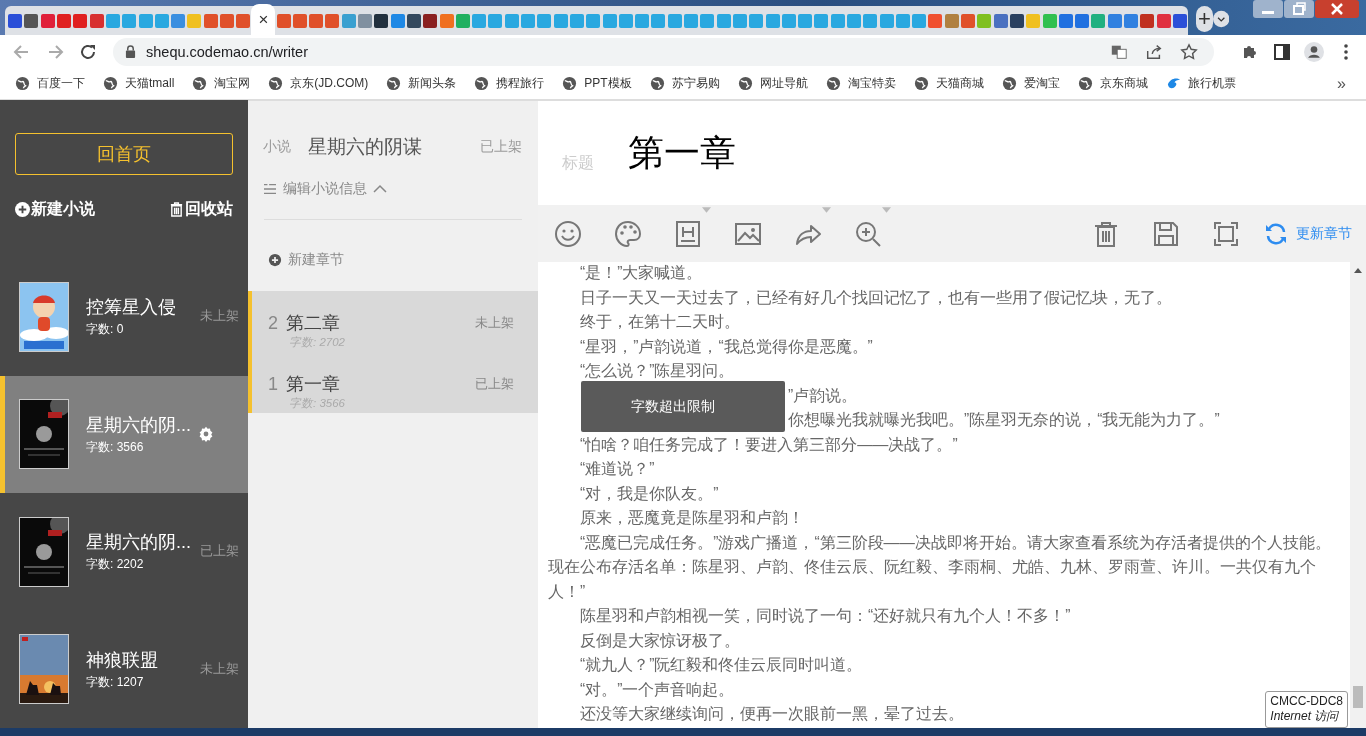 The height and width of the screenshot is (736, 1366). What do you see at coordinates (772, 83) in the screenshot?
I see `bookmark: 网址导航` at bounding box center [772, 83].